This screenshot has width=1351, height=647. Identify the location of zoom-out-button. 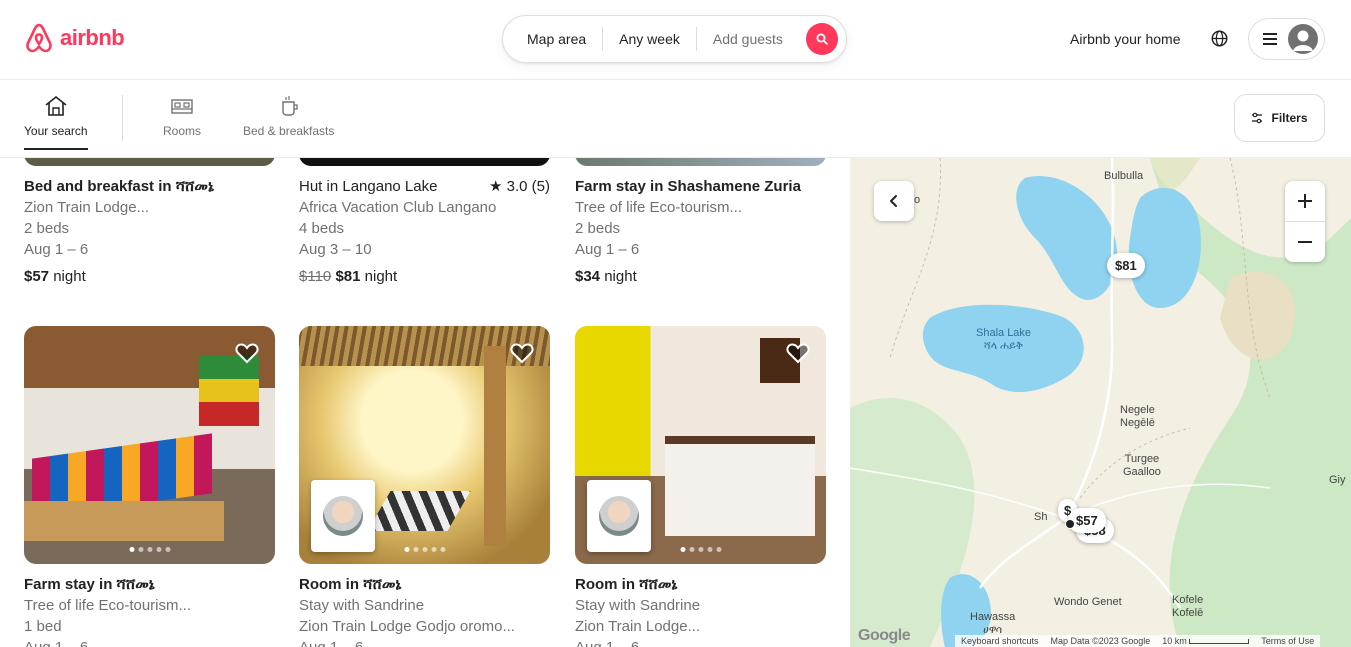
(1305, 242).